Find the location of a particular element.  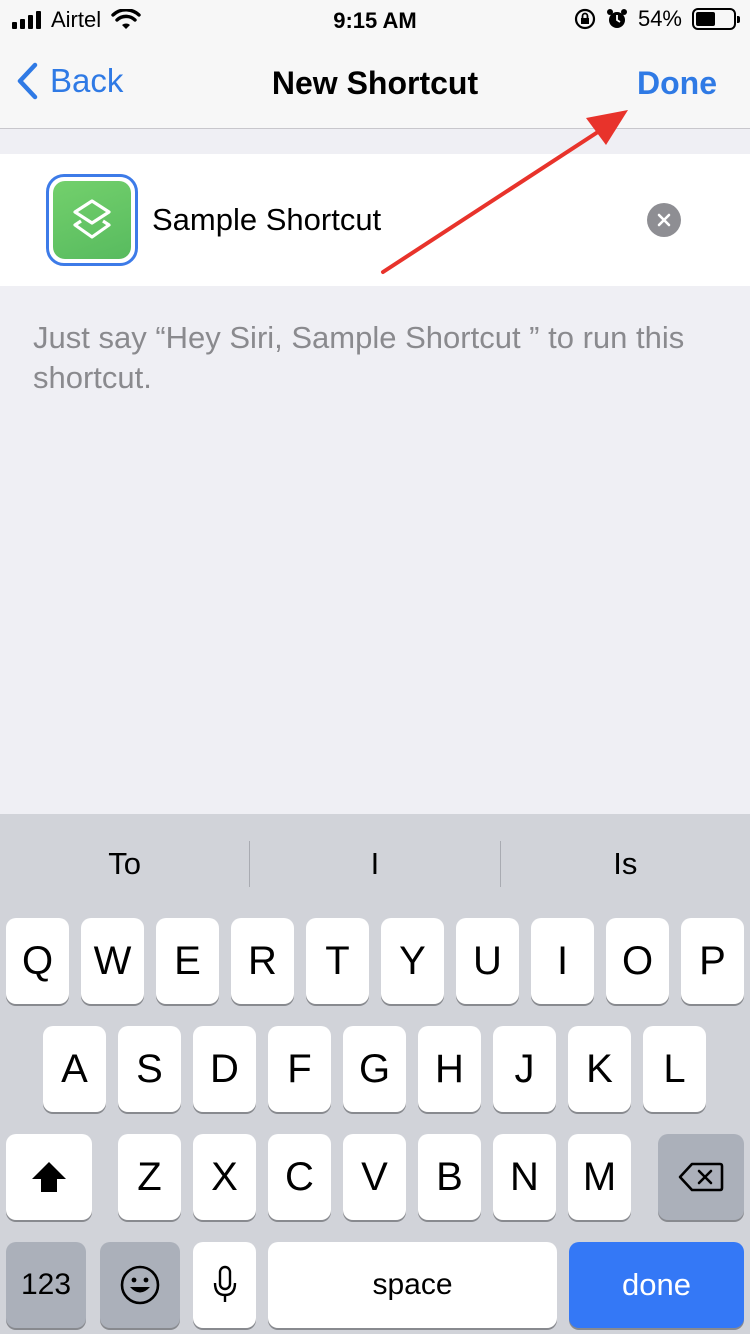

microphone-icon is located at coordinates (224, 1283).